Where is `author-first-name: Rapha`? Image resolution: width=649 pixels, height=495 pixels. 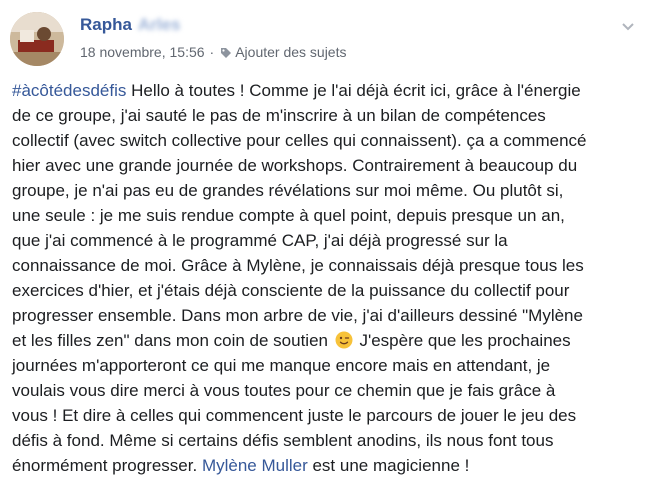
author-first-name: Rapha is located at coordinates (106, 24).